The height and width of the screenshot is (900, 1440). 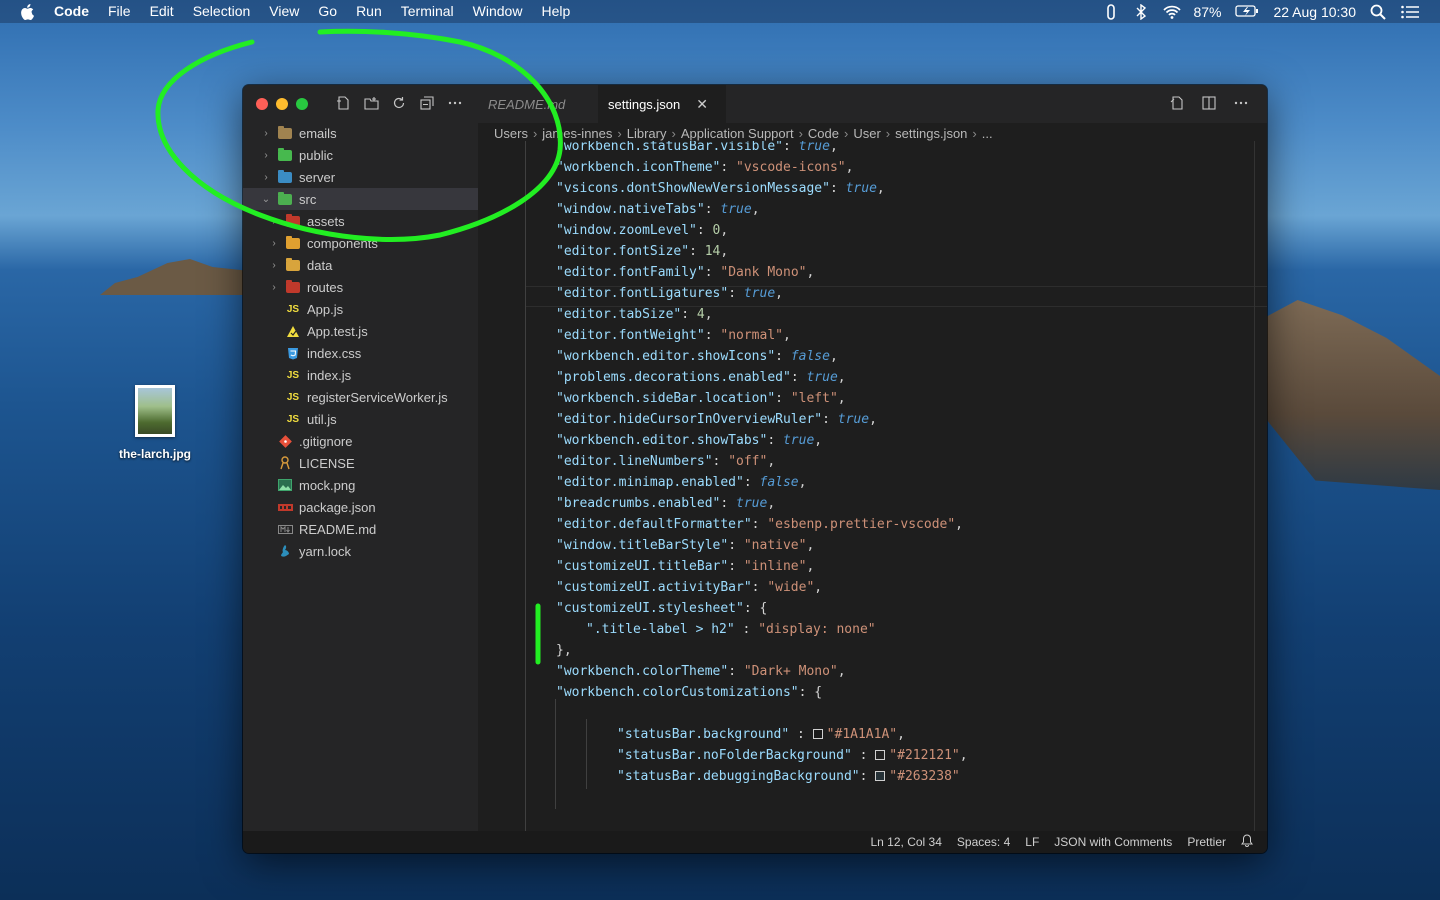 What do you see at coordinates (284, 11) in the screenshot?
I see `menu-view: View` at bounding box center [284, 11].